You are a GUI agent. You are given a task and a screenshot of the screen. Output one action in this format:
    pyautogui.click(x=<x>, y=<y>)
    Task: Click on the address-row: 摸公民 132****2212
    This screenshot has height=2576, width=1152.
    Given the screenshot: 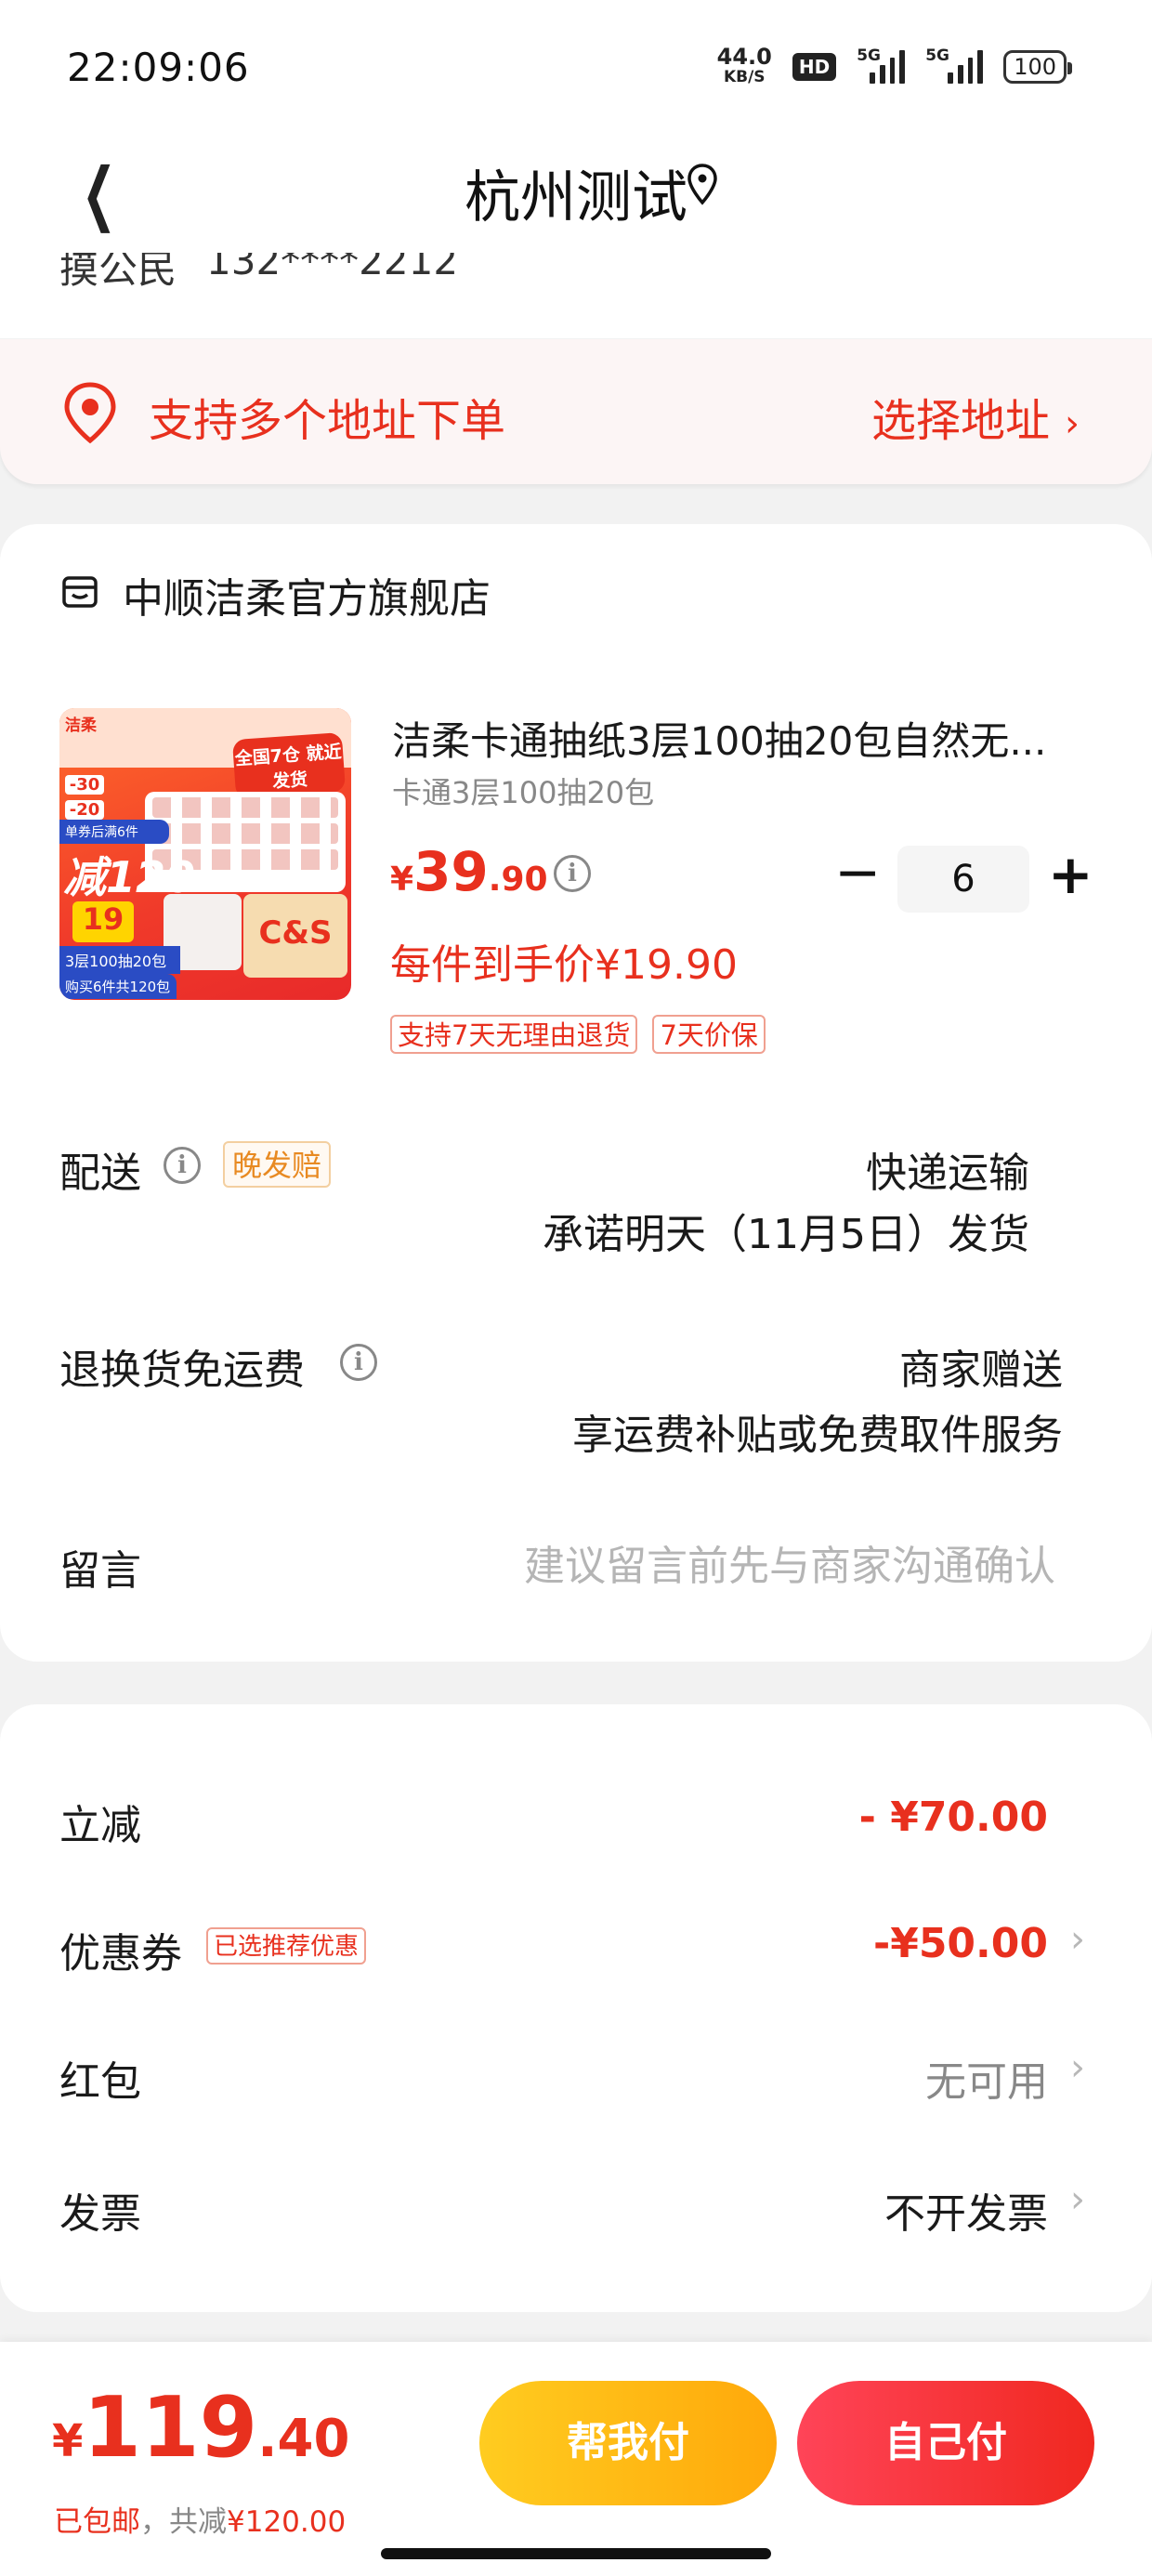 What is the action you would take?
    pyautogui.click(x=576, y=295)
    